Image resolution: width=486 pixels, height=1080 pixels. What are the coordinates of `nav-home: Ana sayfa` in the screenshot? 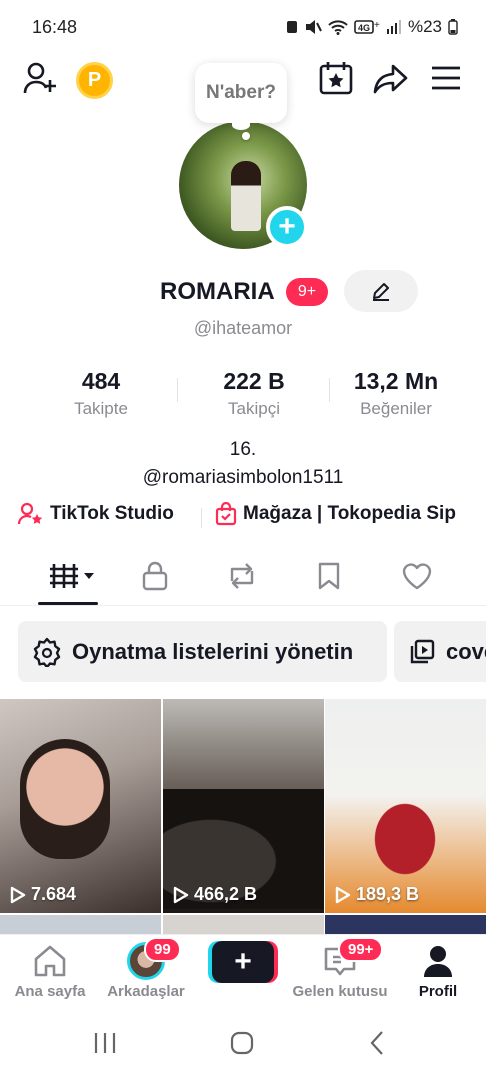 It's located at (50, 971).